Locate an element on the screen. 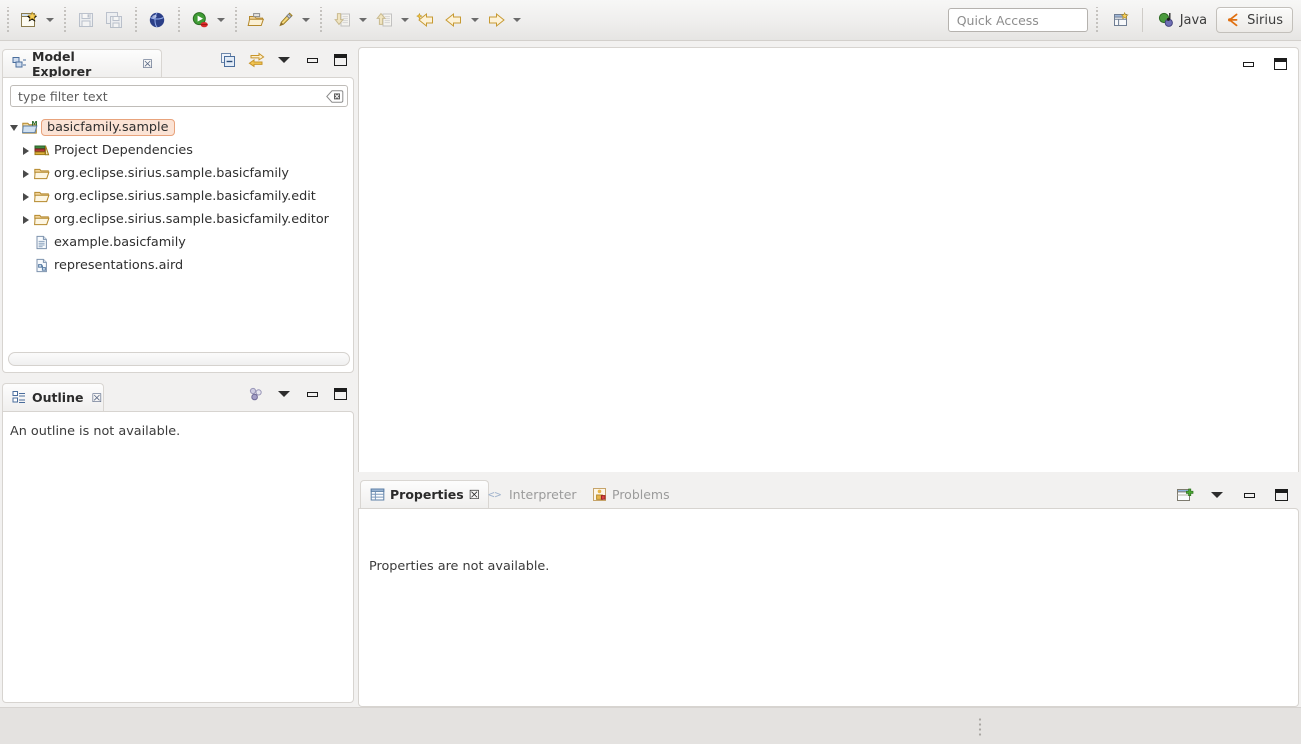  link-with-editor-icon is located at coordinates (256, 60).